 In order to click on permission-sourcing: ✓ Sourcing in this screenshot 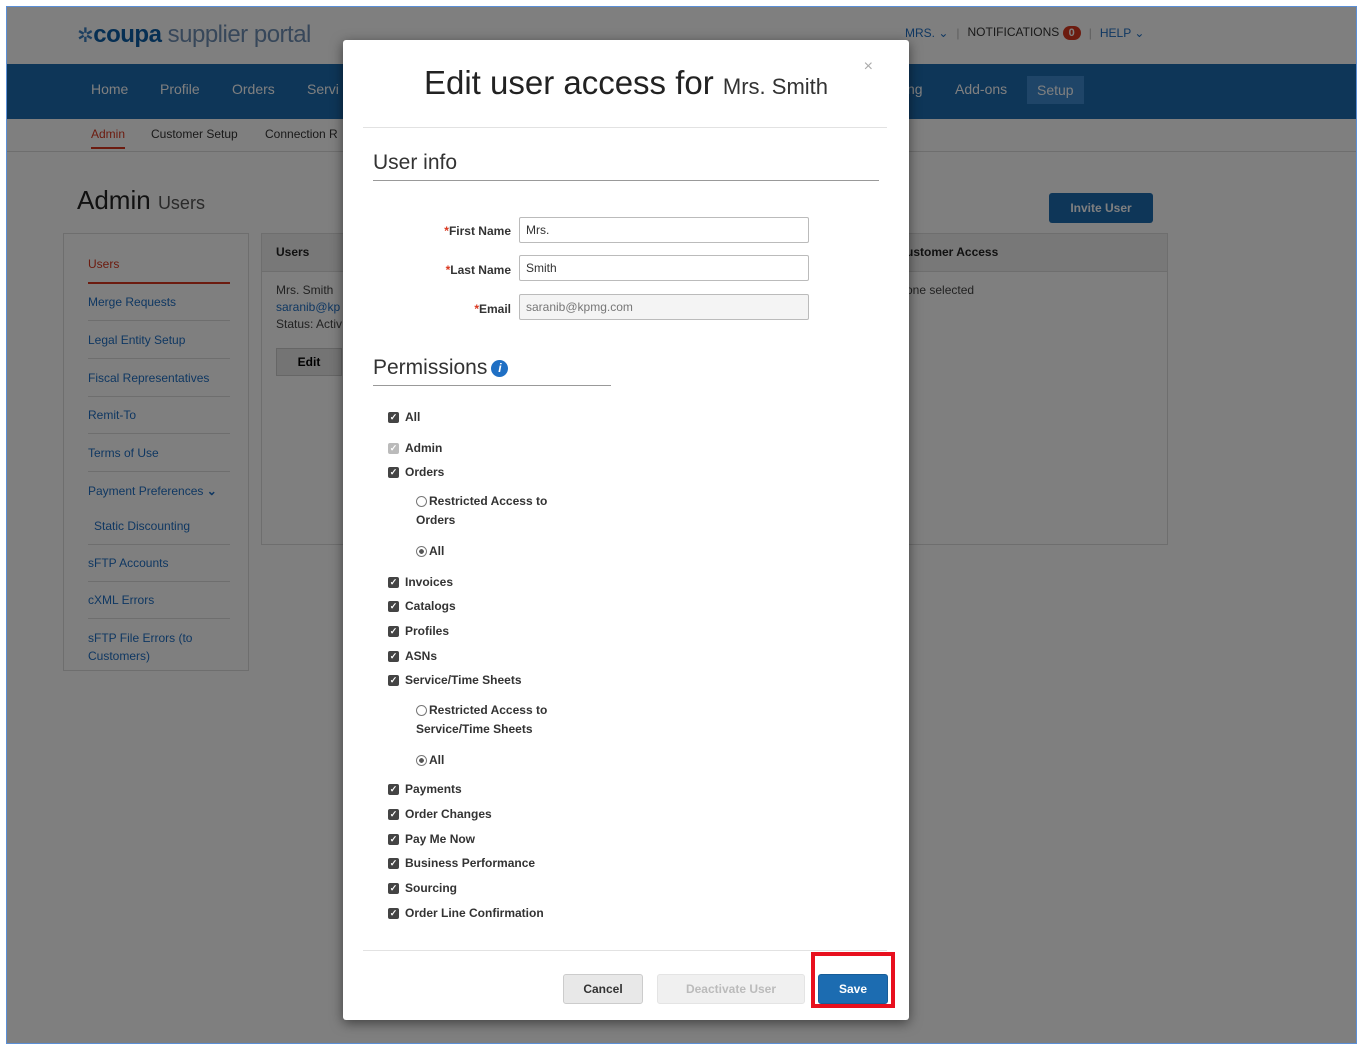, I will do `click(422, 888)`.